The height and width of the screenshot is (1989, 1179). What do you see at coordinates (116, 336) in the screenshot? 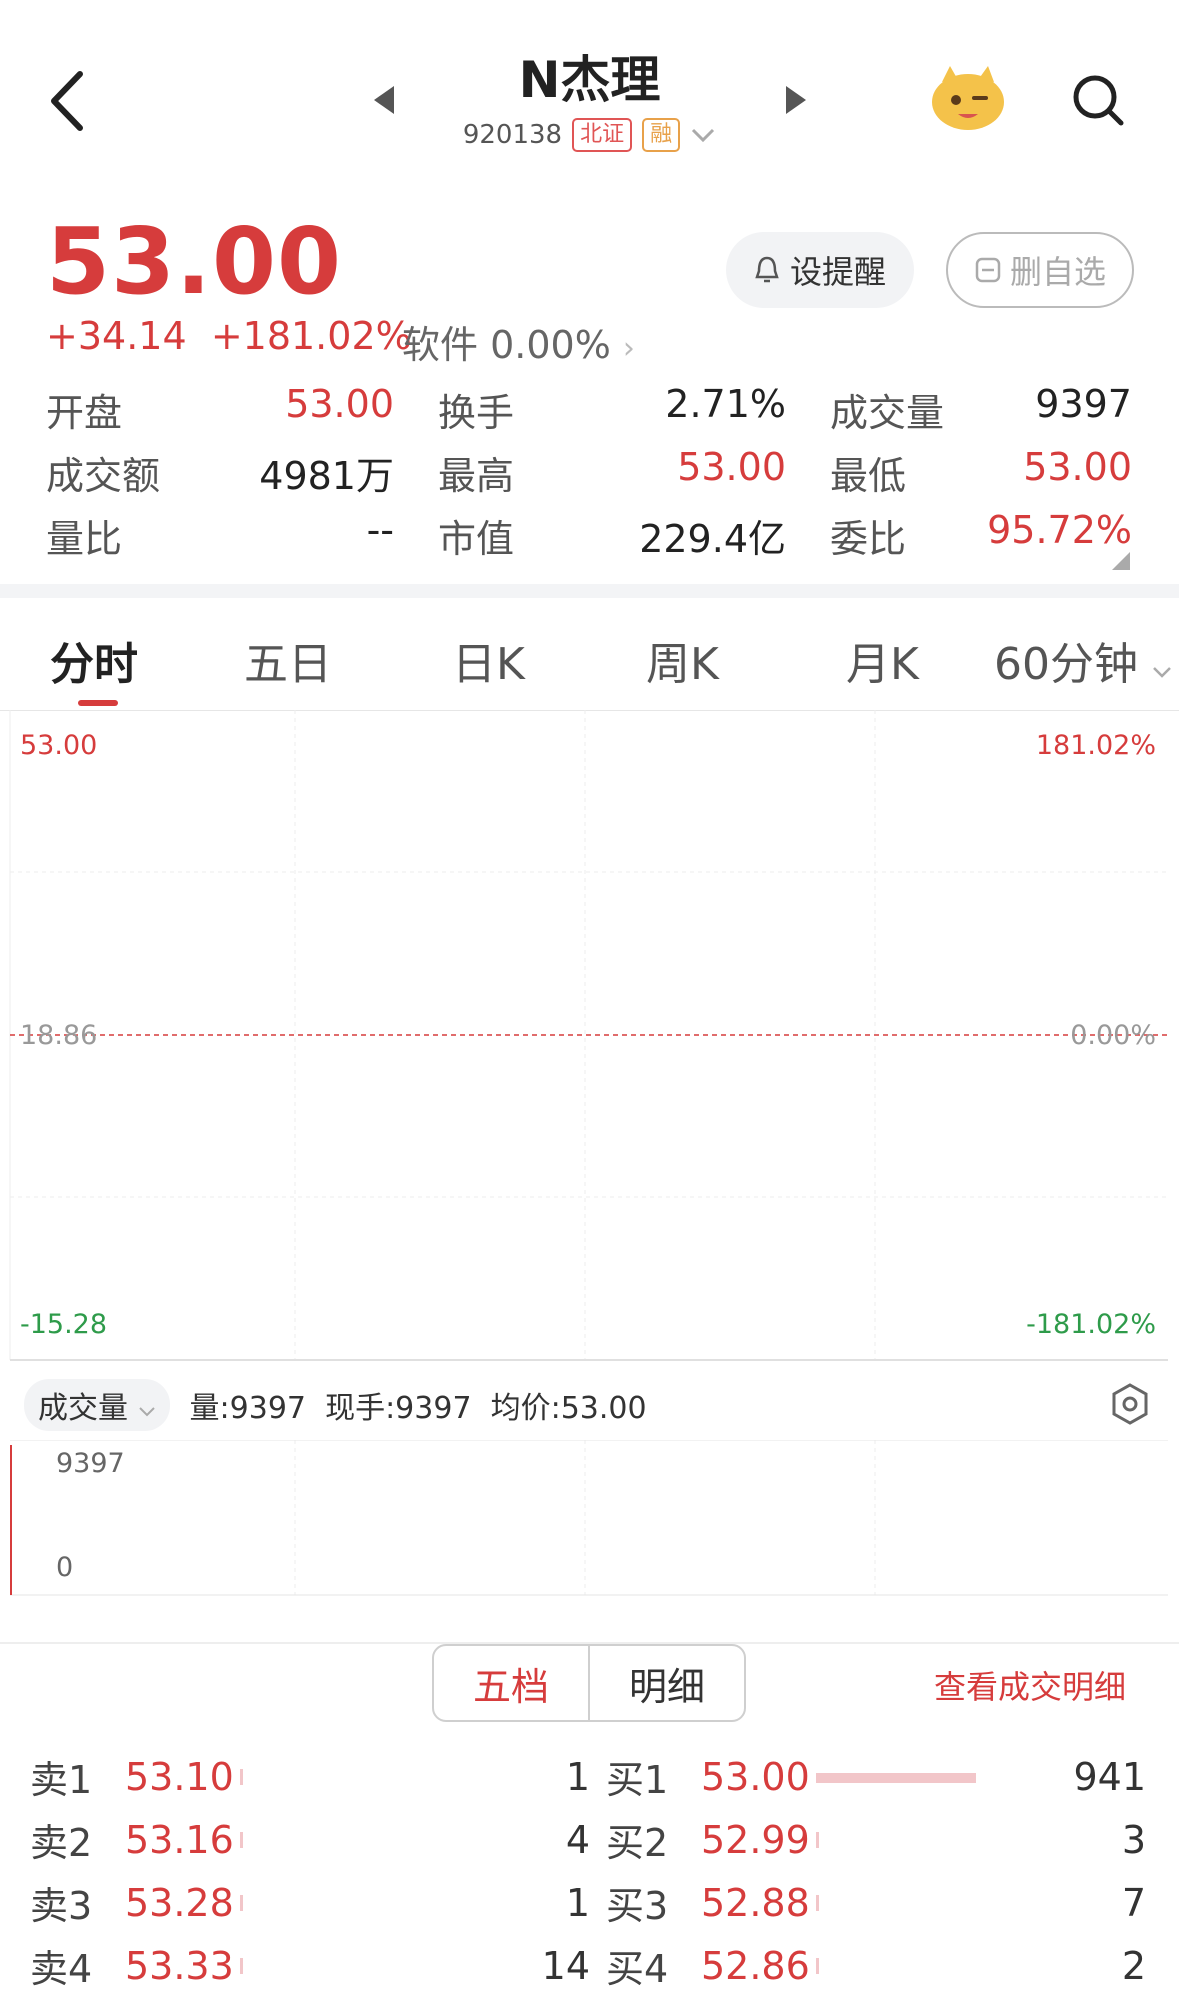
I see `change-value: +34.14` at bounding box center [116, 336].